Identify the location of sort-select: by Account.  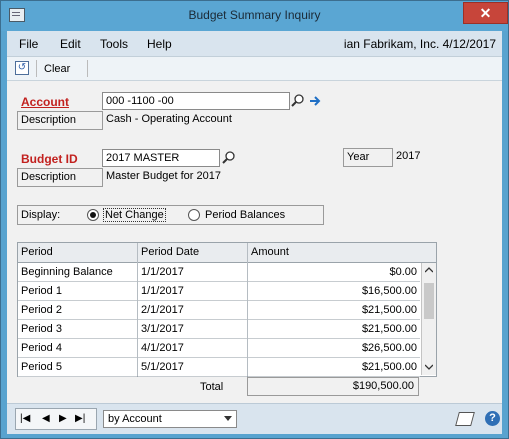
(170, 419).